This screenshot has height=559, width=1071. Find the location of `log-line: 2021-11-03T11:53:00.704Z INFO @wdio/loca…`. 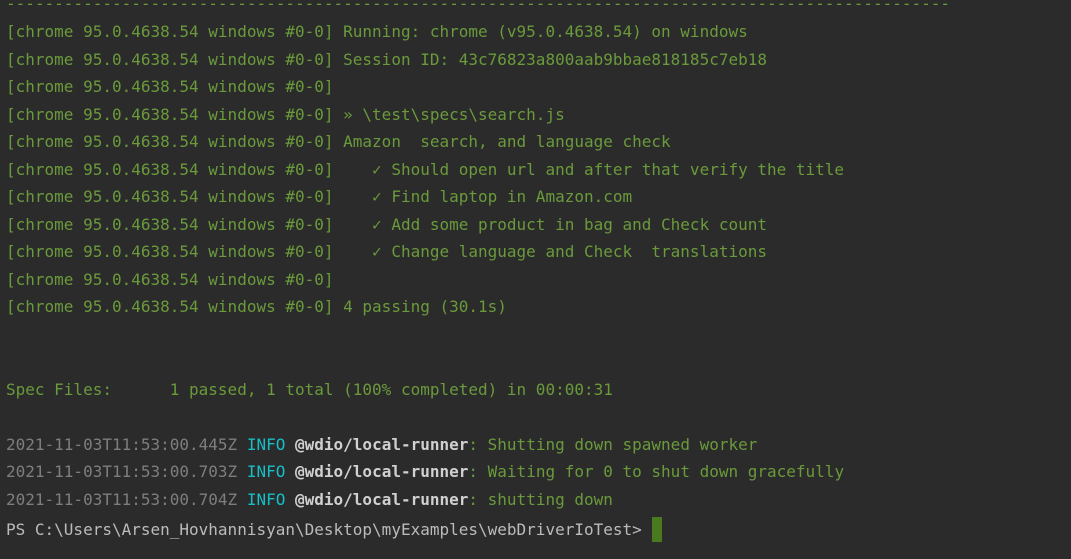

log-line: 2021-11-03T11:53:00.704Z INFO @wdio/loca… is located at coordinates (309, 500).